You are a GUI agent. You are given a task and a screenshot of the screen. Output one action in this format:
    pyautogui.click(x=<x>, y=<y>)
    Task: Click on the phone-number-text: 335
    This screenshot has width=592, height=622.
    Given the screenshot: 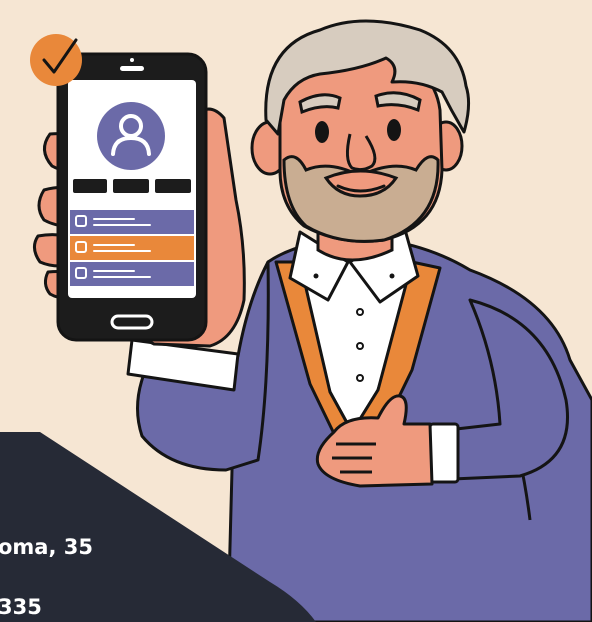 What is the action you would take?
    pyautogui.click(x=21, y=607)
    